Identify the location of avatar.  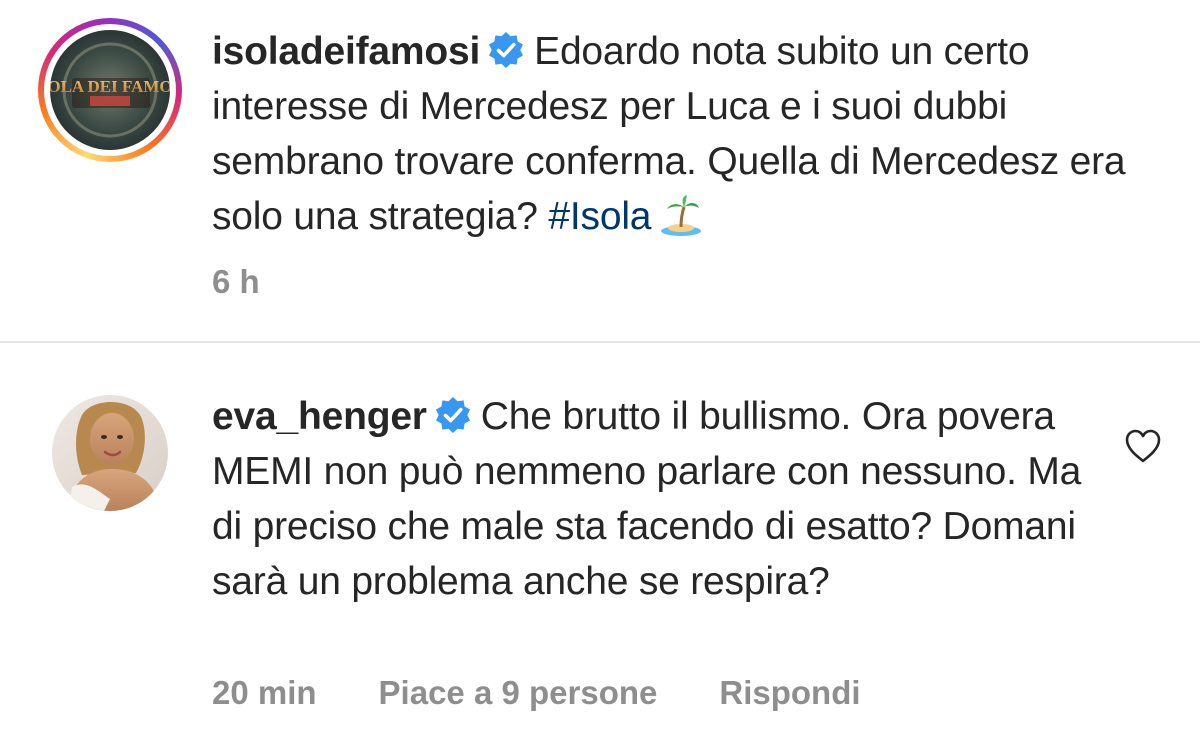
(110, 453).